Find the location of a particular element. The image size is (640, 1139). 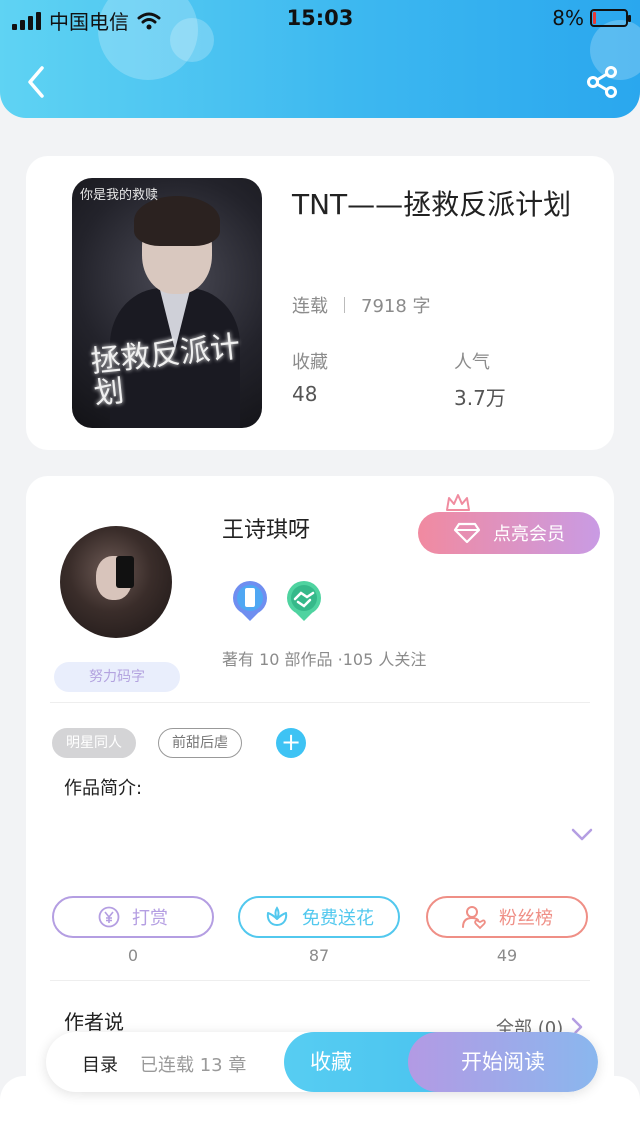

tip-button: 打赏 is located at coordinates (133, 917).